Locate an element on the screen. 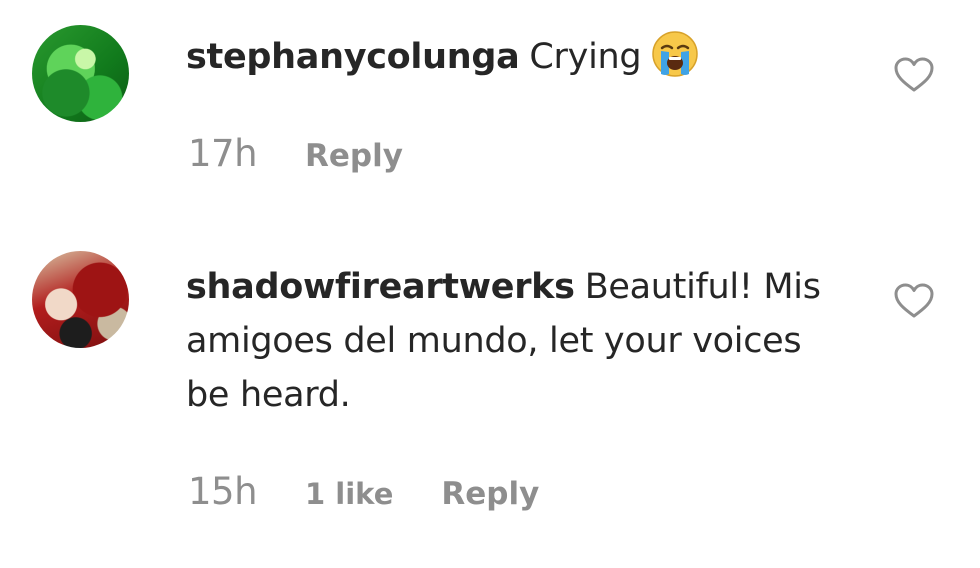 The height and width of the screenshot is (568, 980). comment-body: Crying is located at coordinates (585, 57).